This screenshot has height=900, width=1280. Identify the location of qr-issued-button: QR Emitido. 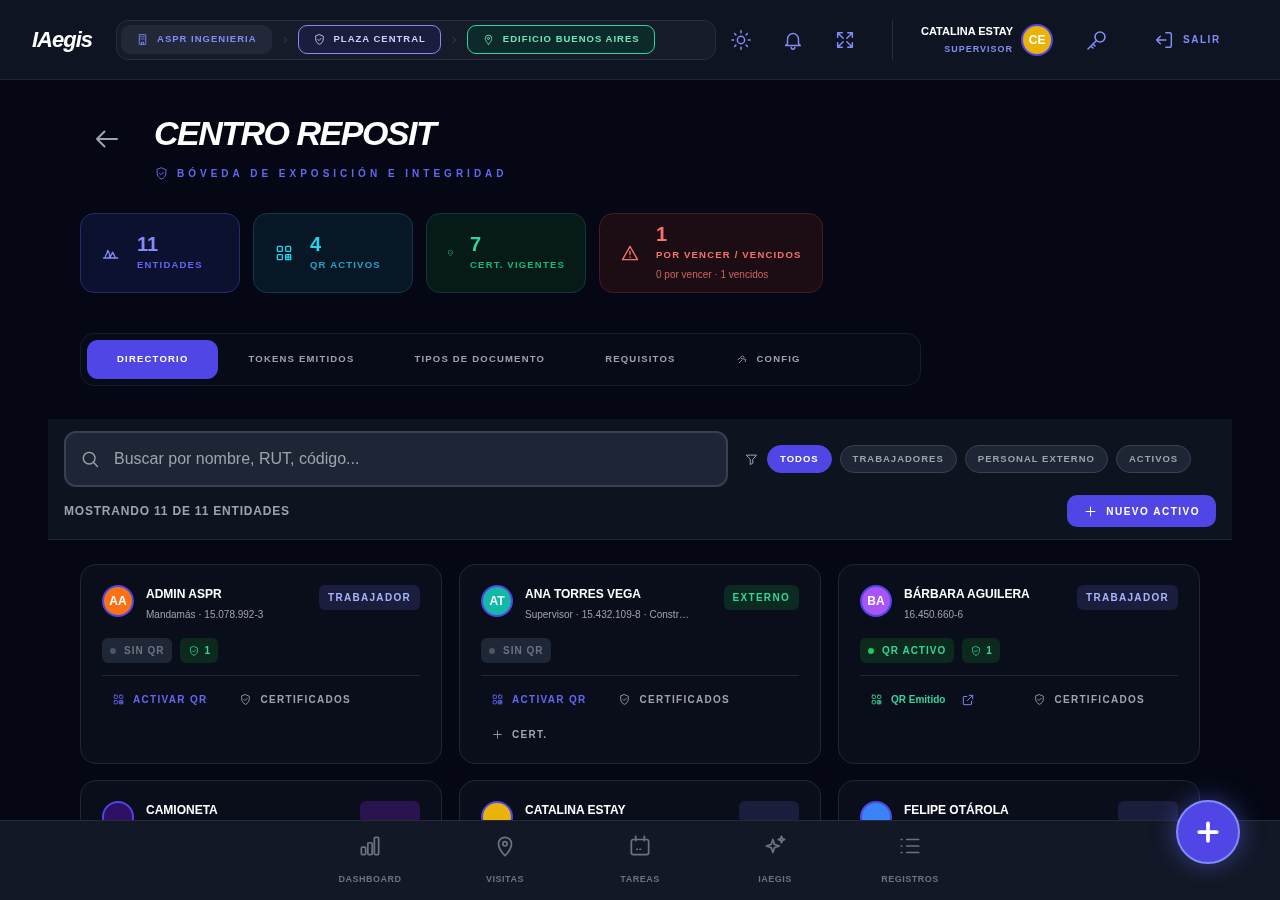
(923, 700).